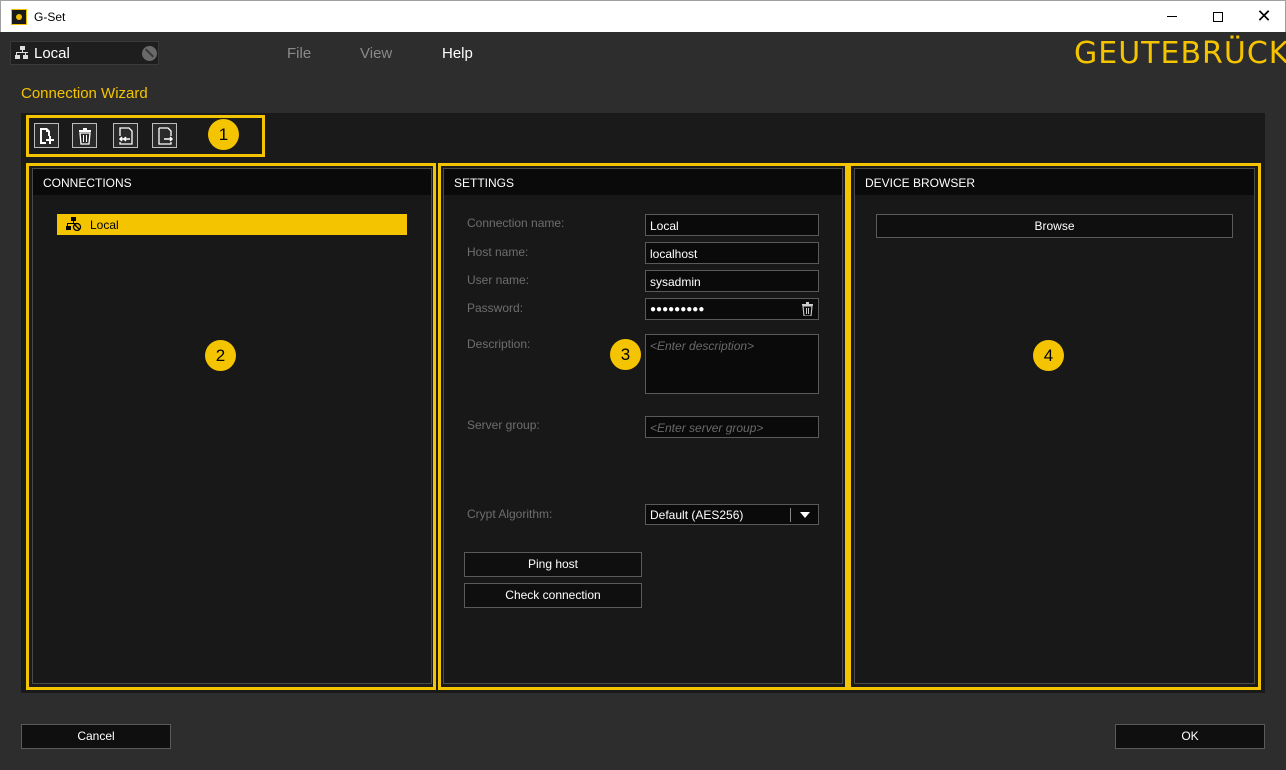  Describe the element at coordinates (21, 52) in the screenshot. I see `network-icon` at that location.